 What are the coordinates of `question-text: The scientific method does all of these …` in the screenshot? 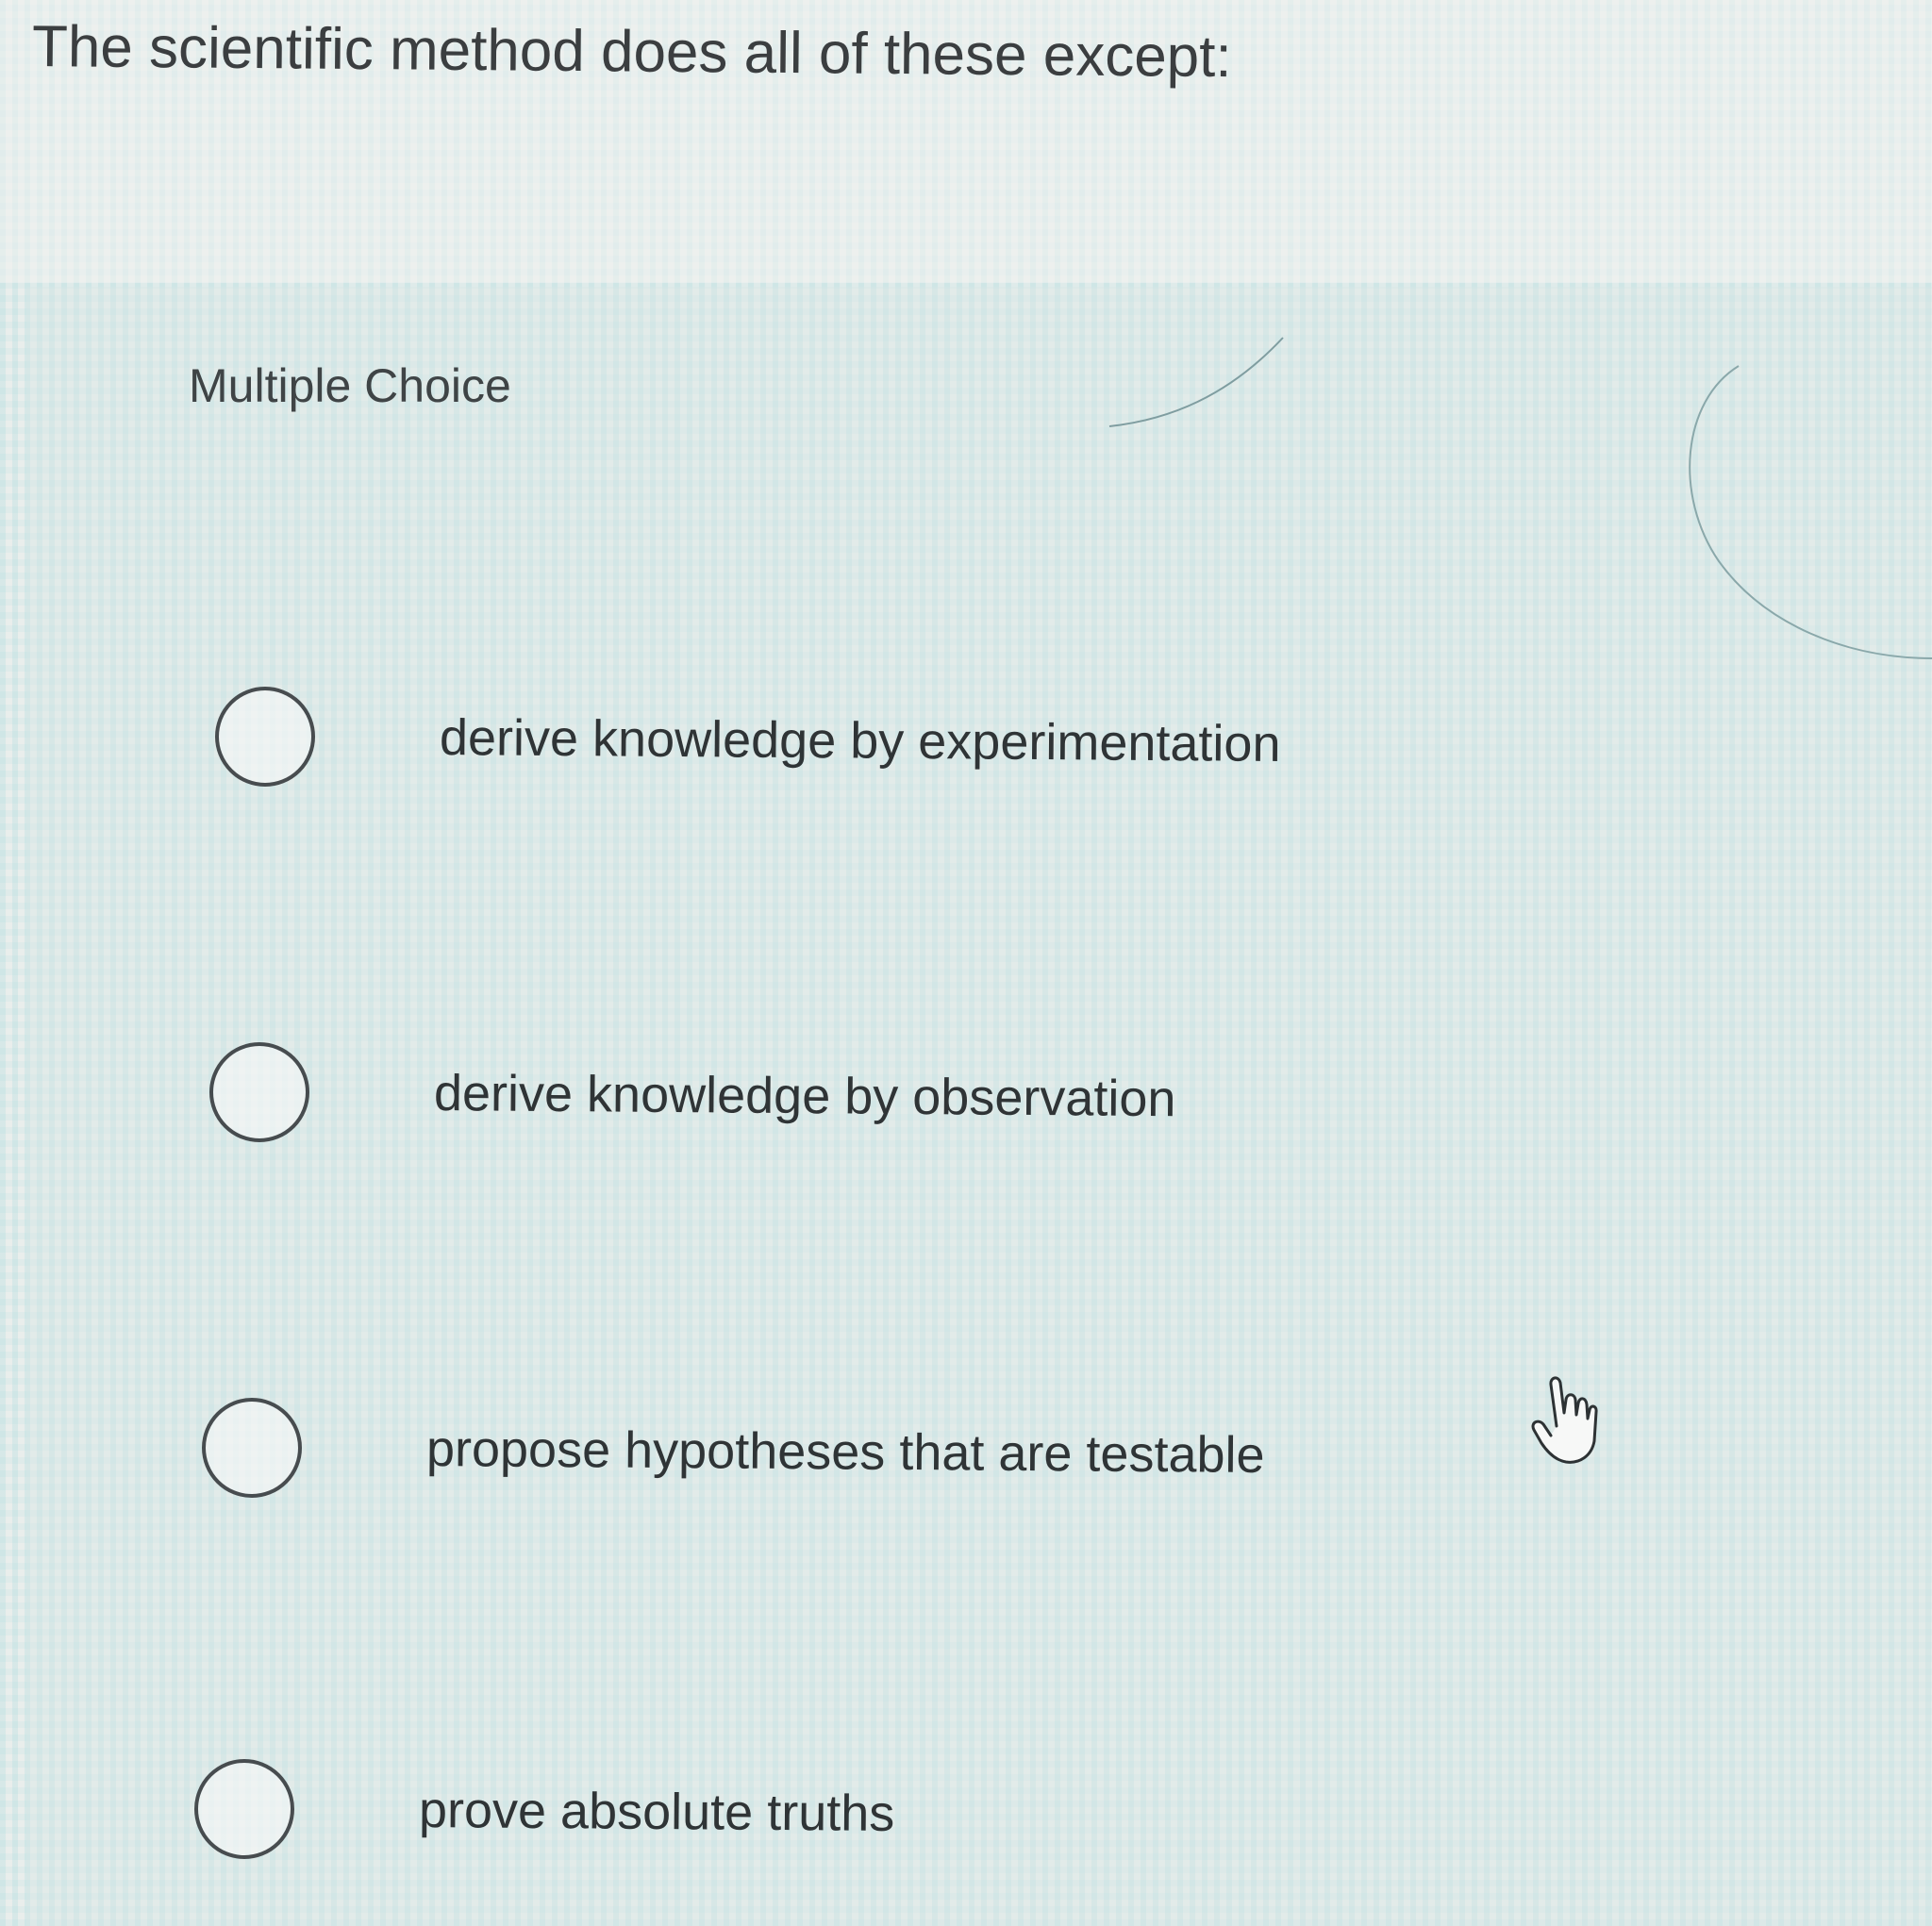 It's located at (632, 53).